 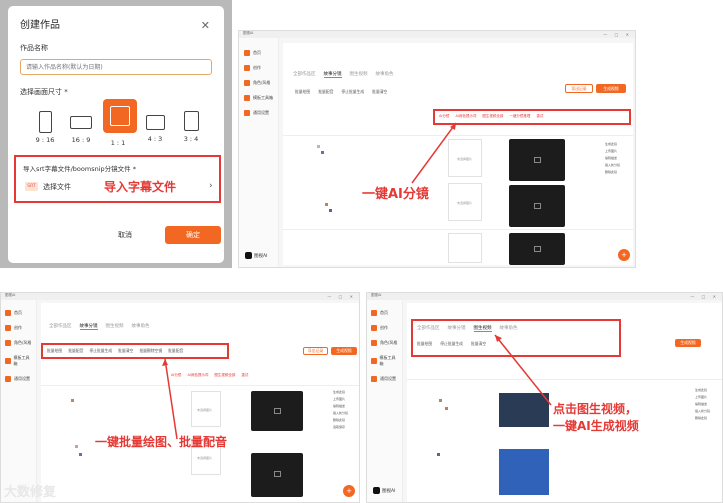 I want to click on create-icon, so click(x=8, y=328).